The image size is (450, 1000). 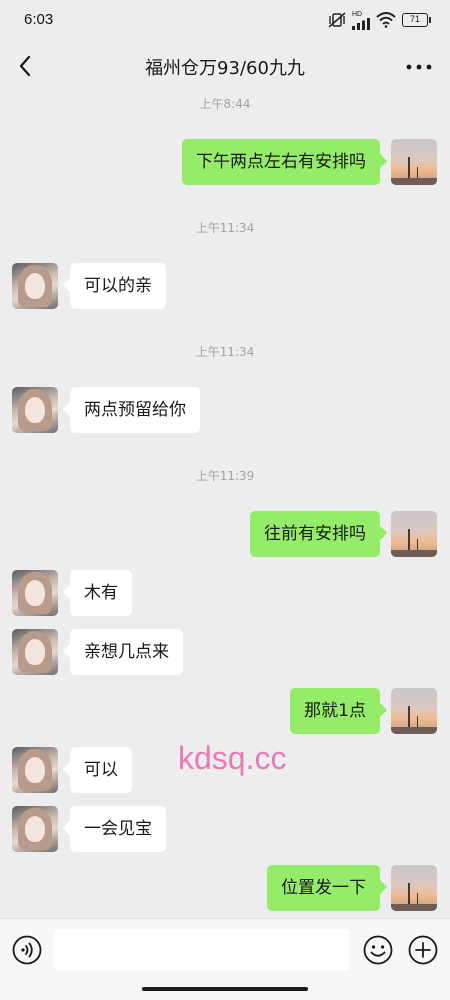 I want to click on status-icons: HD 71, so click(x=379, y=20).